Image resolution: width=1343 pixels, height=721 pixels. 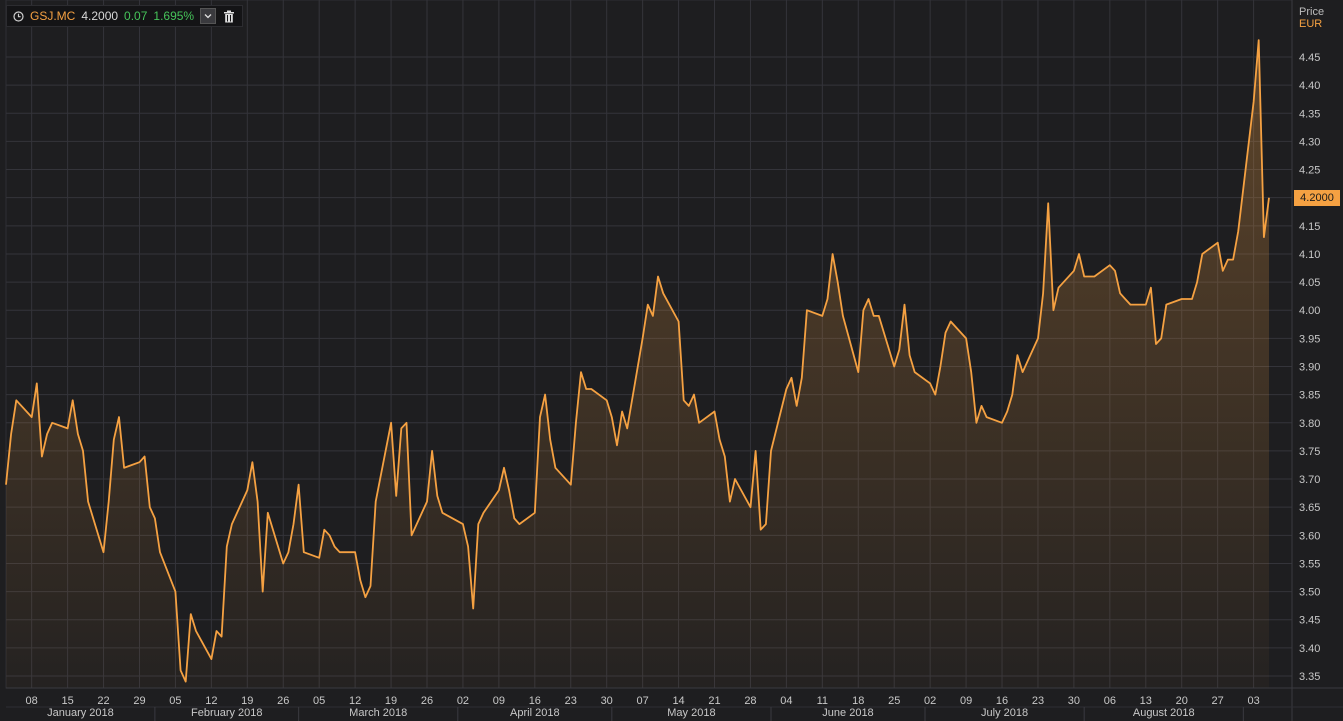 I want to click on x-tick-label: 28, so click(x=750, y=701).